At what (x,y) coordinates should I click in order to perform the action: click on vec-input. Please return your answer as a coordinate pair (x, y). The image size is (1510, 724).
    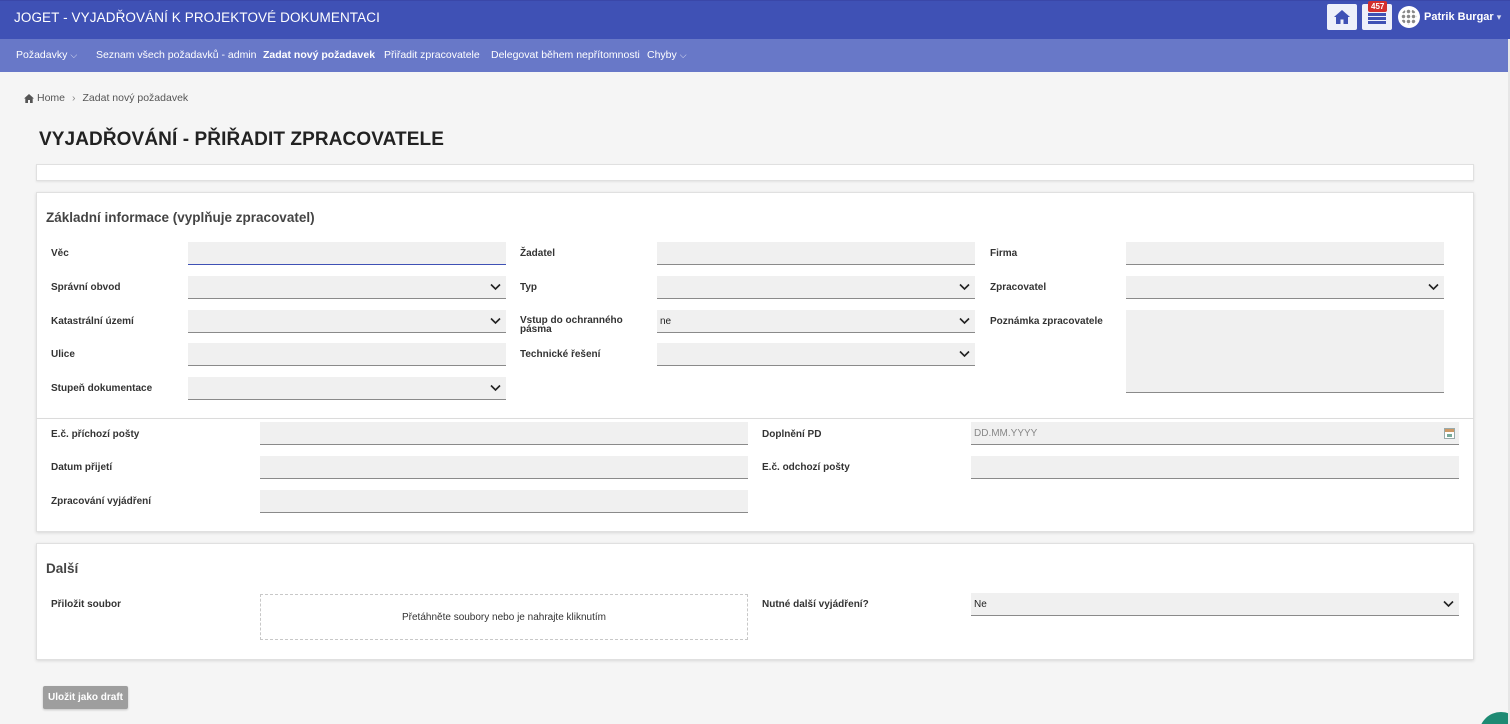
    Looking at the image, I should click on (347, 253).